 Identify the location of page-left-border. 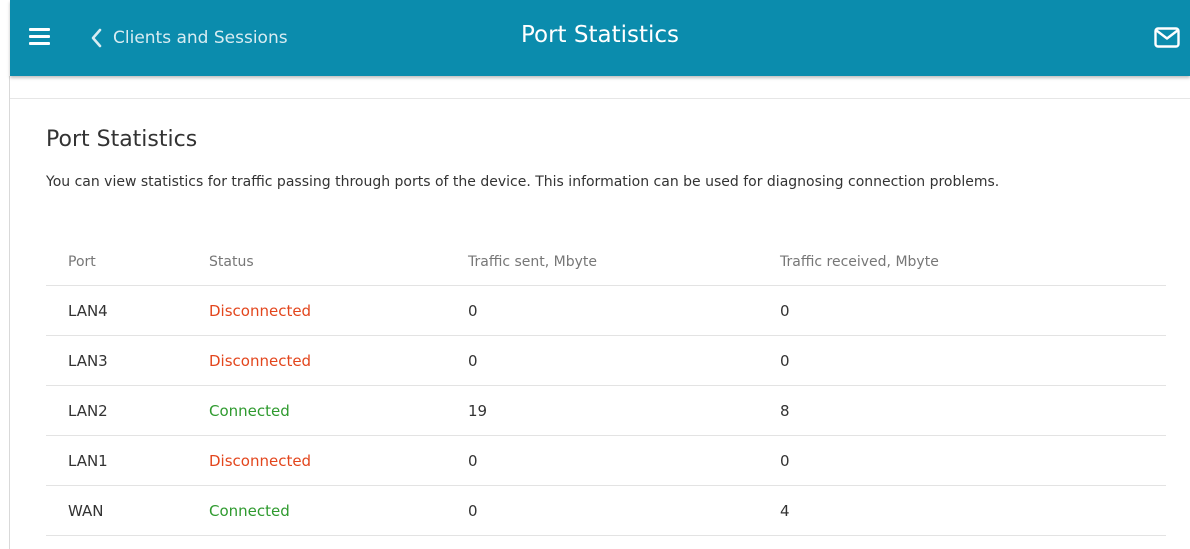
(9, 312).